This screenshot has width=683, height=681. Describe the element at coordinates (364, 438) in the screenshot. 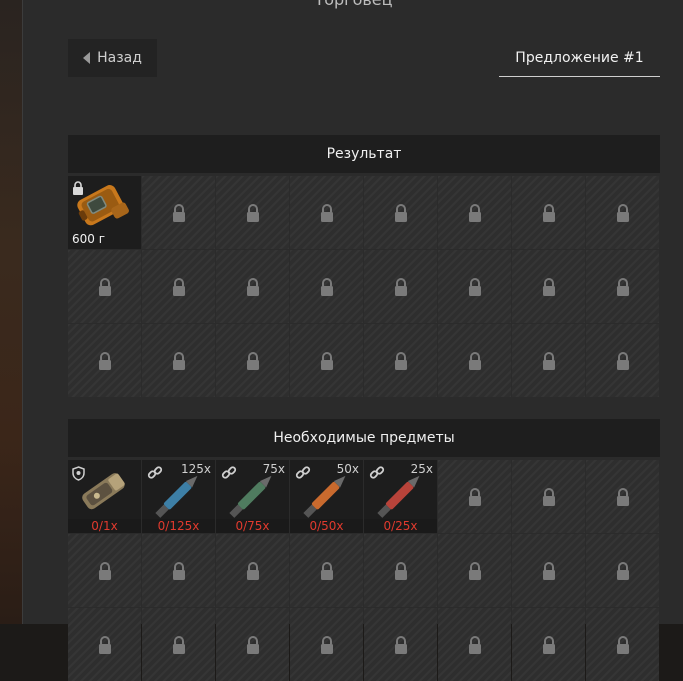

I see `required-header: Необходимые предметы` at that location.